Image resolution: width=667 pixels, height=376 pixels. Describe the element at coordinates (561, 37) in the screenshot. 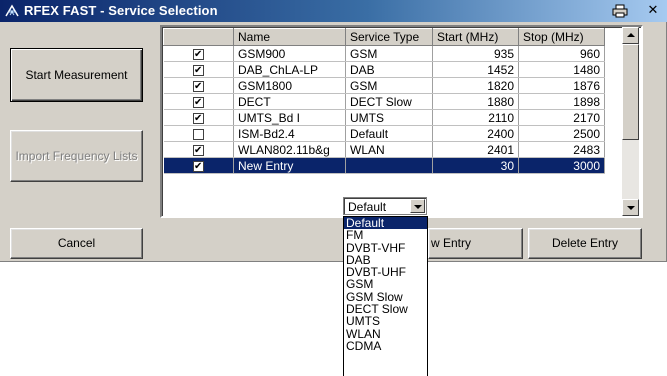

I see `column-header-stop: Stop (MHz)` at that location.